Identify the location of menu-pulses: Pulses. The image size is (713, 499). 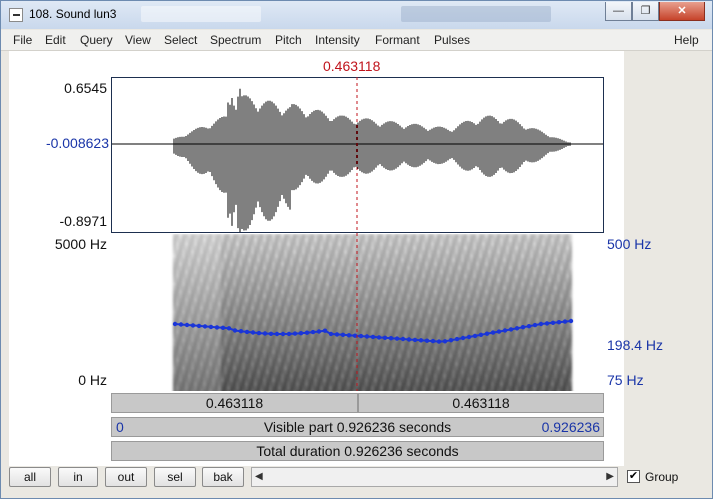
(452, 40).